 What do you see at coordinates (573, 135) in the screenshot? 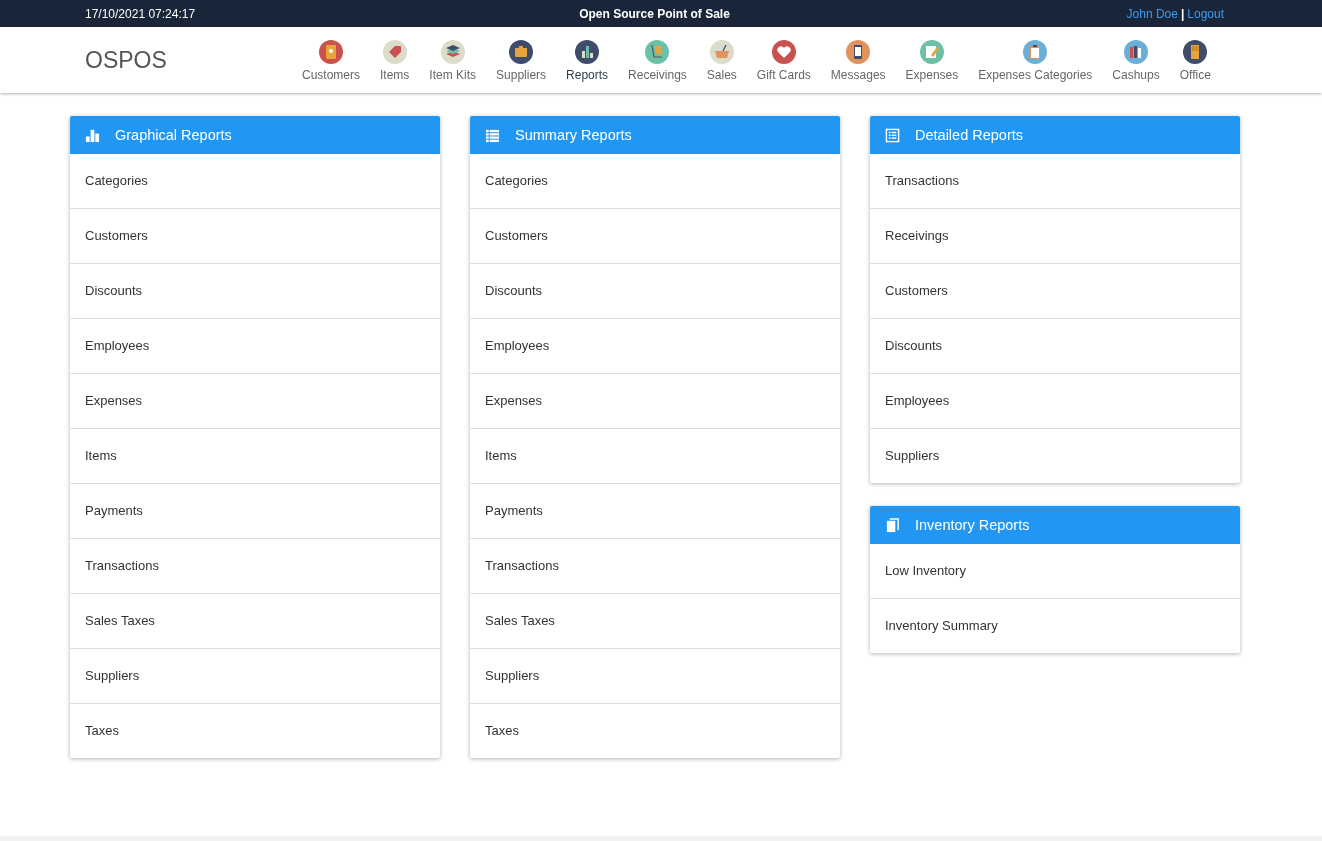
I see `panel-title: Summary Reports` at bounding box center [573, 135].